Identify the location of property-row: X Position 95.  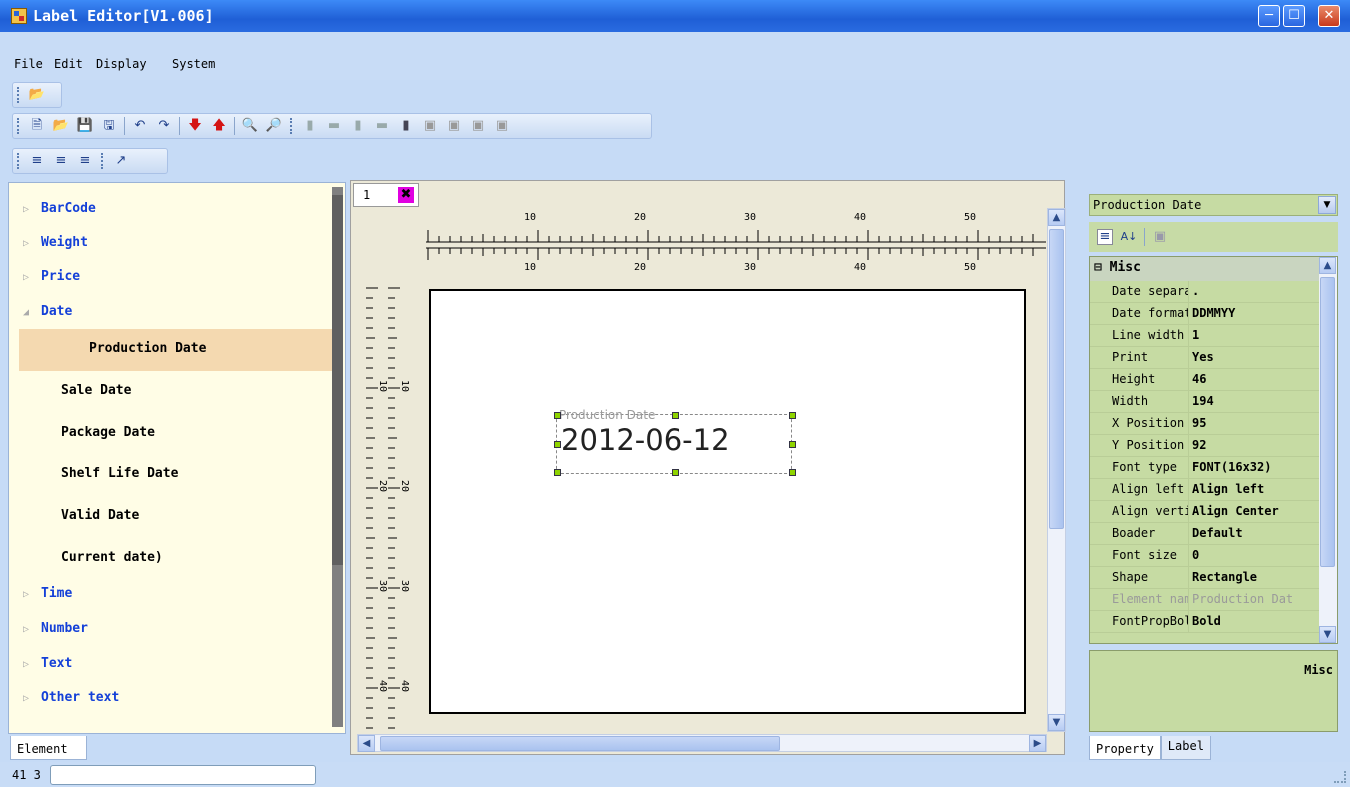
(1213, 424).